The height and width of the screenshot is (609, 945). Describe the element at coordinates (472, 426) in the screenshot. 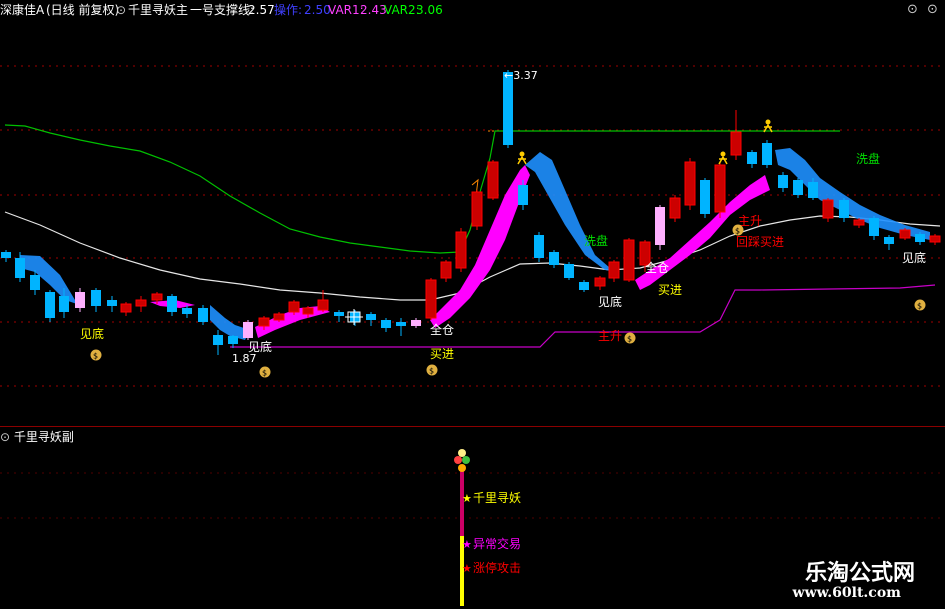

I see `pane-divider` at that location.